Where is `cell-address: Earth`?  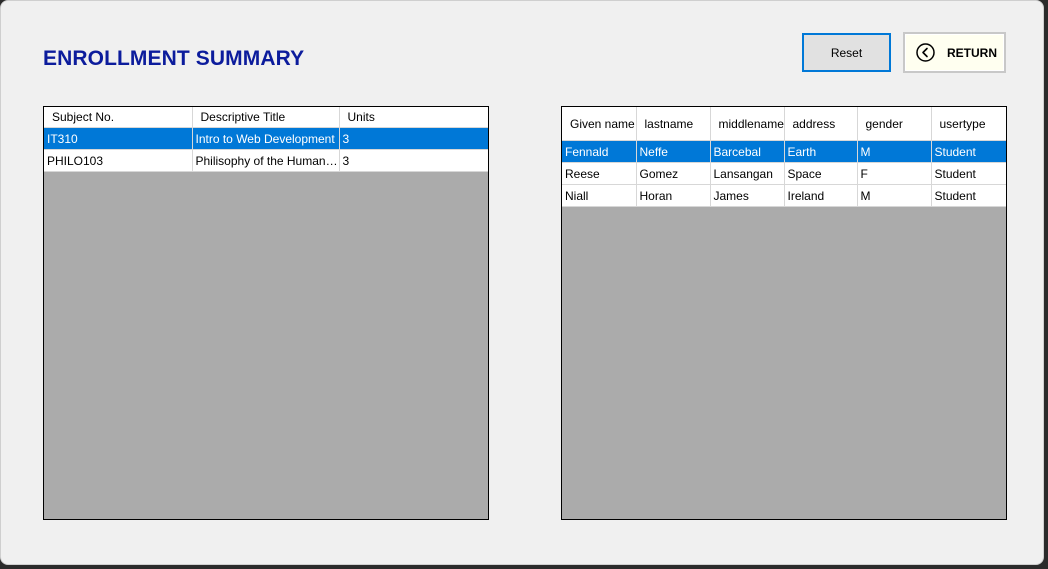 cell-address: Earth is located at coordinates (821, 151).